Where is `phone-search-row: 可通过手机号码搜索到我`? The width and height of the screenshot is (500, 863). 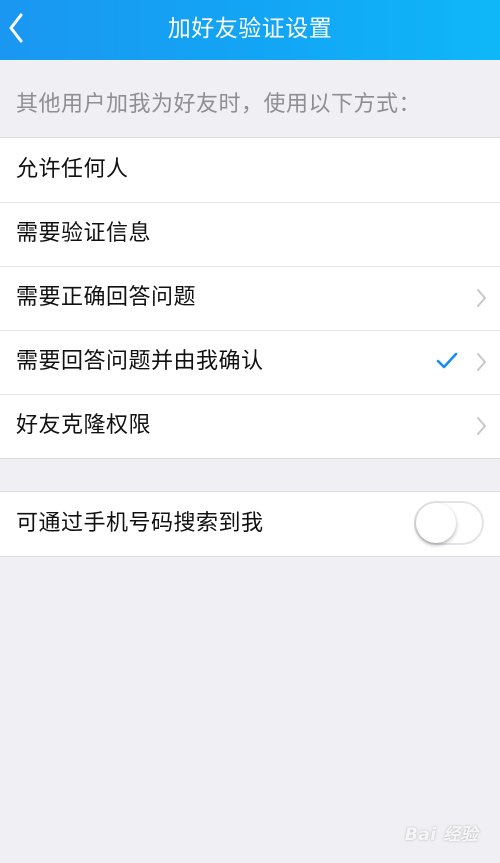
phone-search-row: 可通过手机号码搜索到我 is located at coordinates (250, 524).